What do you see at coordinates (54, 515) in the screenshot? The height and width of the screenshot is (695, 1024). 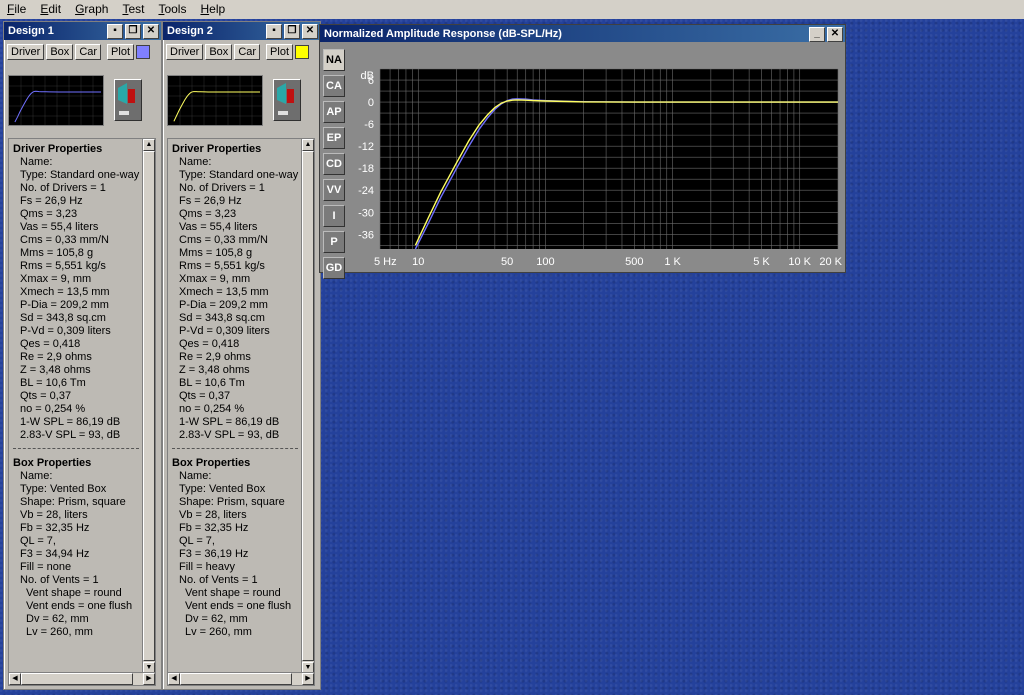 I see `property-line: Vb = 28, liters` at bounding box center [54, 515].